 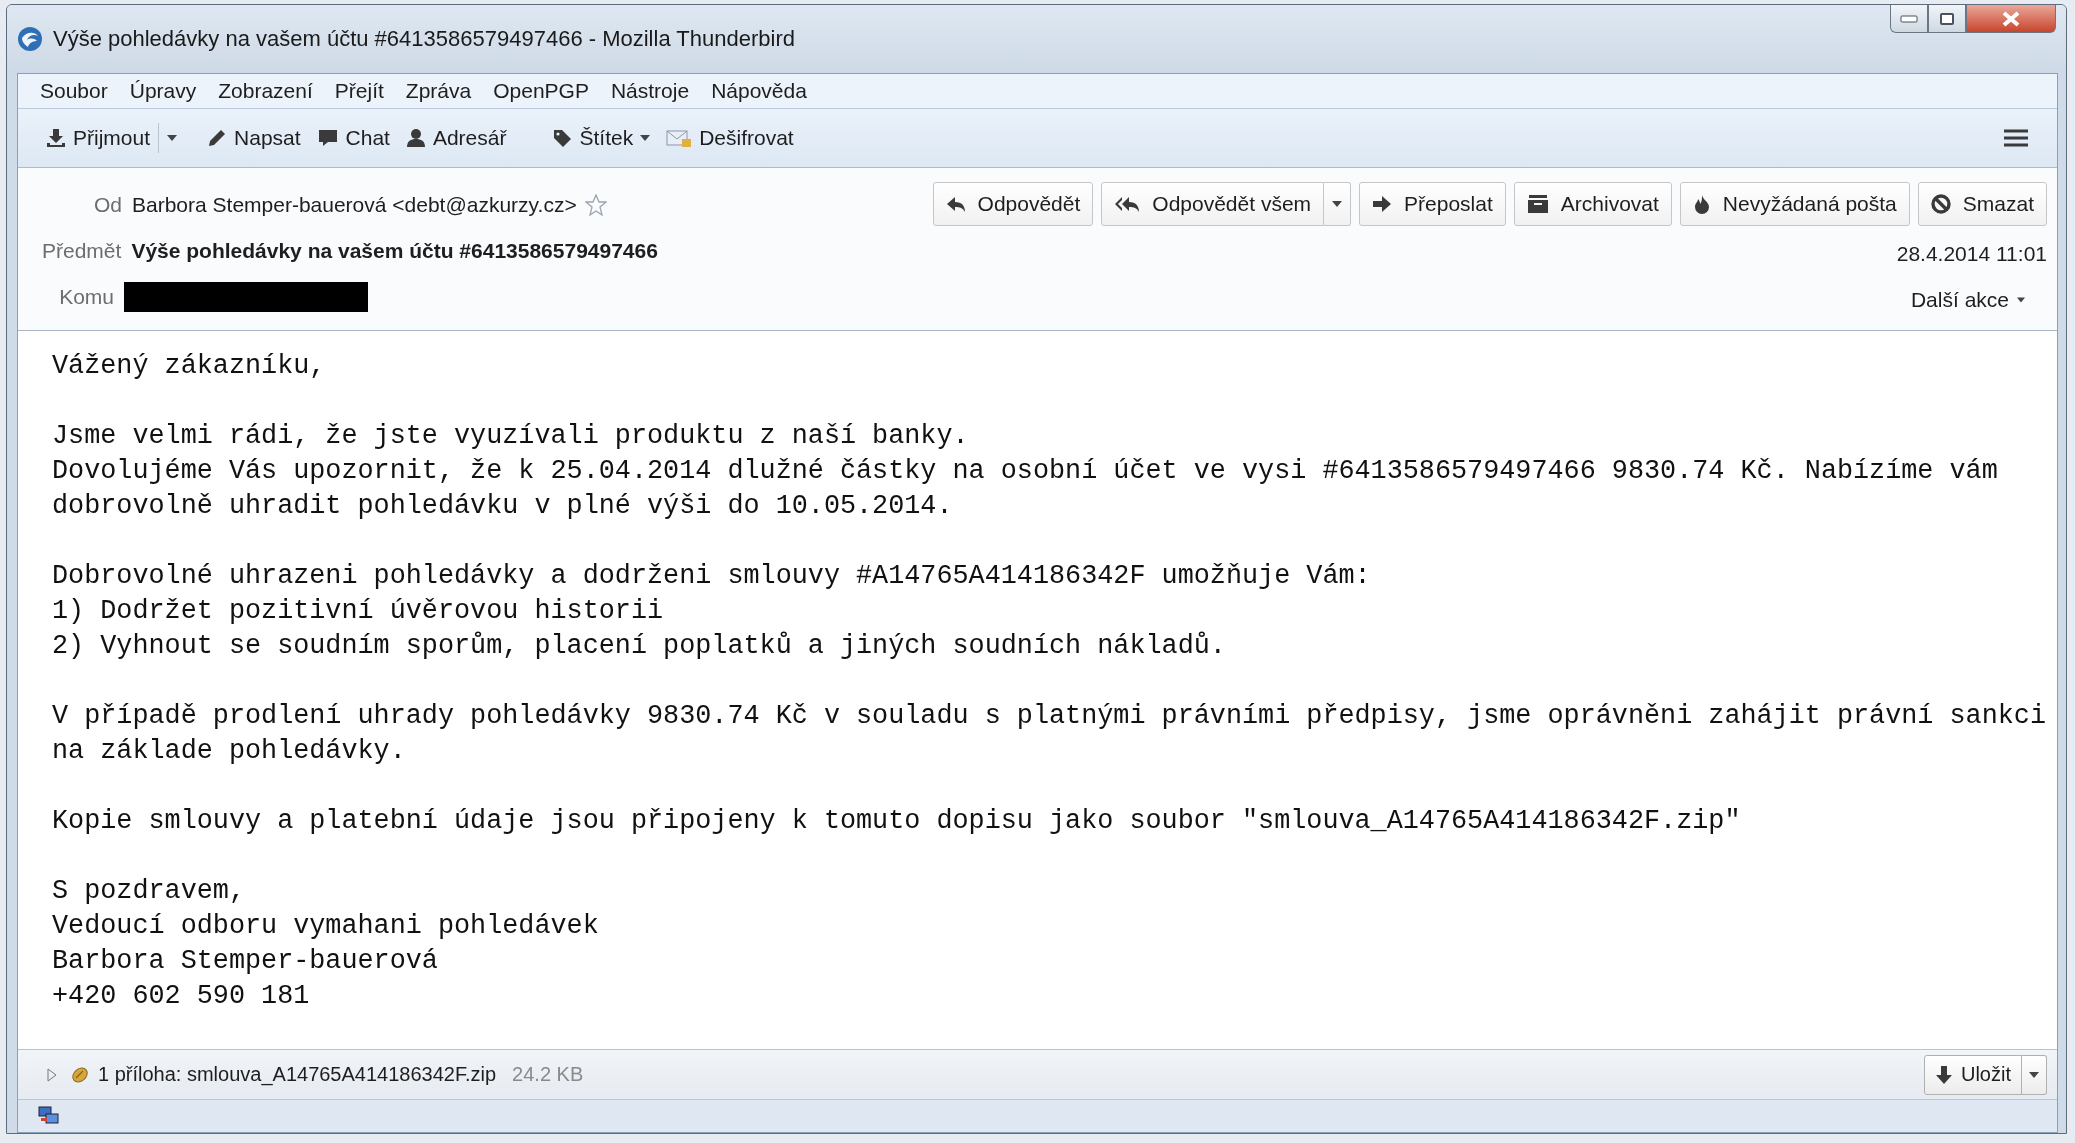 I want to click on more-actions-button: Další akce, so click(x=1978, y=300).